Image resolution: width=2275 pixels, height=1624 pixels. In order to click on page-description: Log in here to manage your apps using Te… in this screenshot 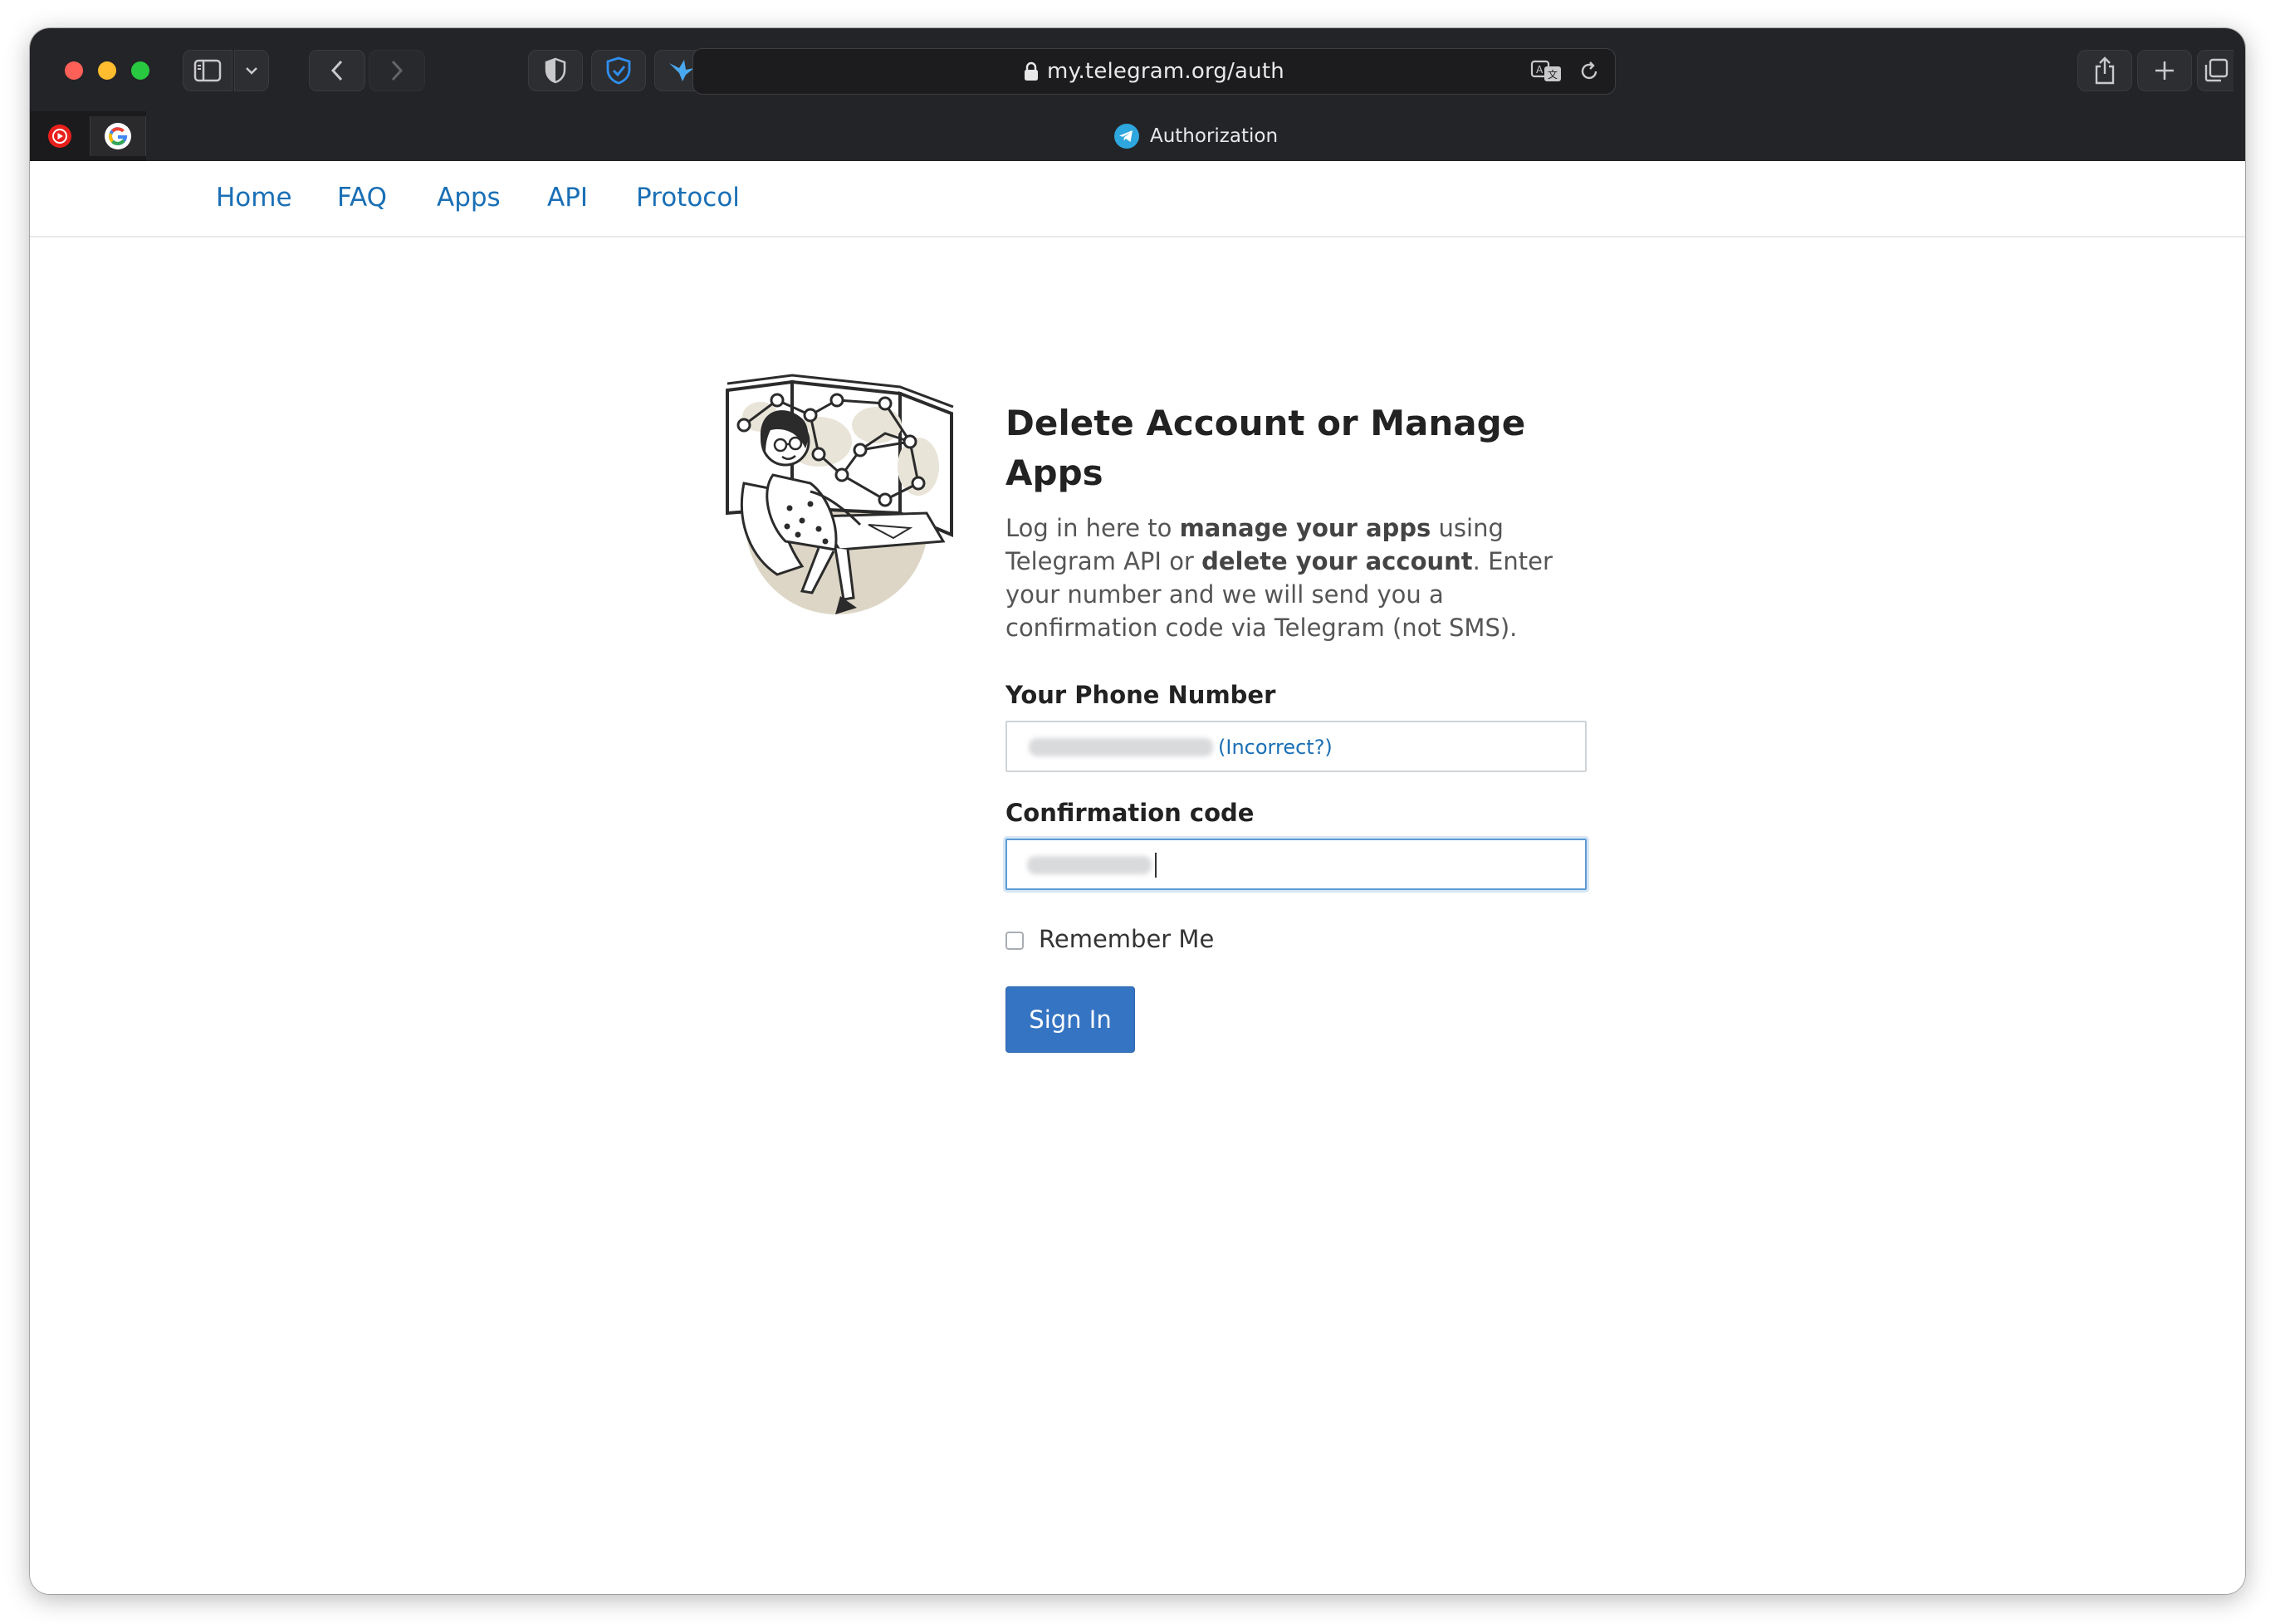, I will do `click(1279, 578)`.